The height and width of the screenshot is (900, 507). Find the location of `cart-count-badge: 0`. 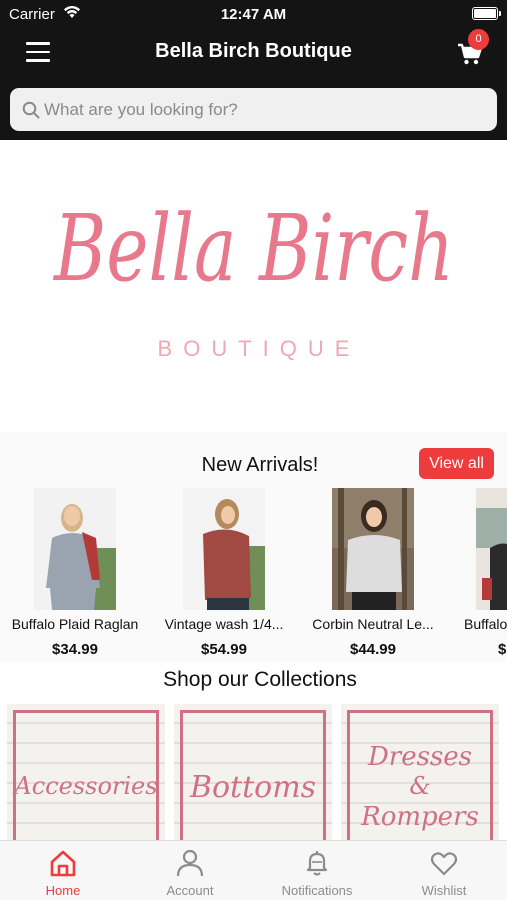

cart-count-badge: 0 is located at coordinates (478, 39).